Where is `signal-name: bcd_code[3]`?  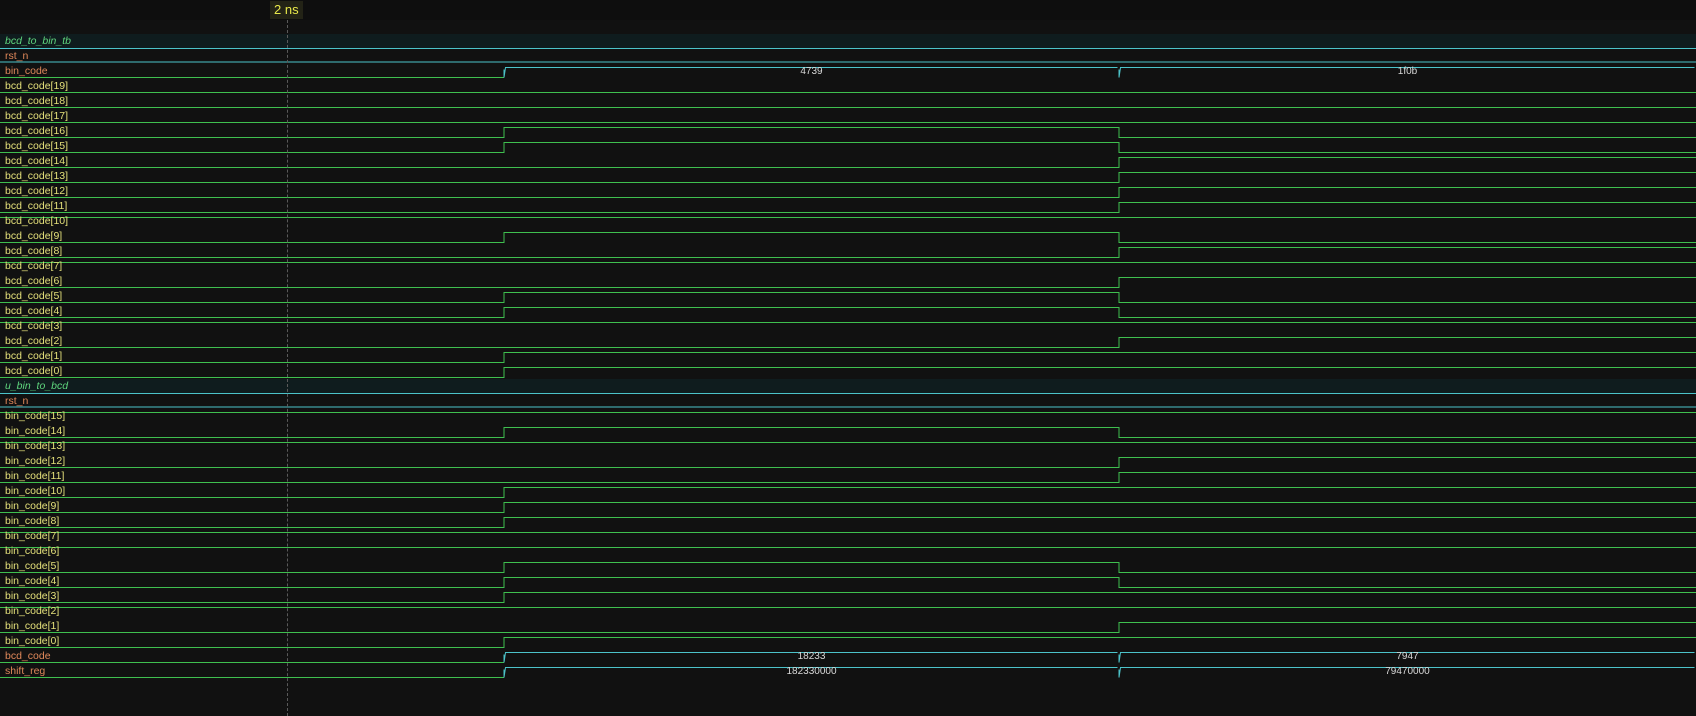
signal-name: bcd_code[3] is located at coordinates (33, 326).